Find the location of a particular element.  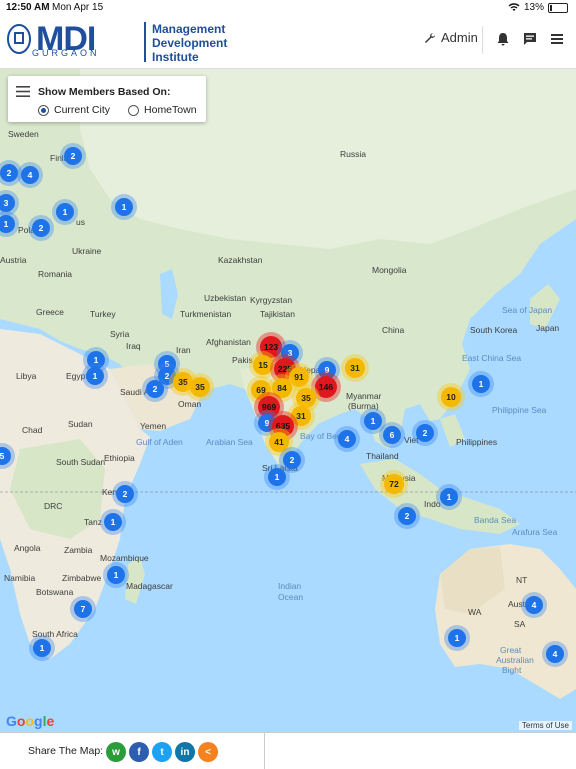

google-letter: o is located at coordinates (30, 721).